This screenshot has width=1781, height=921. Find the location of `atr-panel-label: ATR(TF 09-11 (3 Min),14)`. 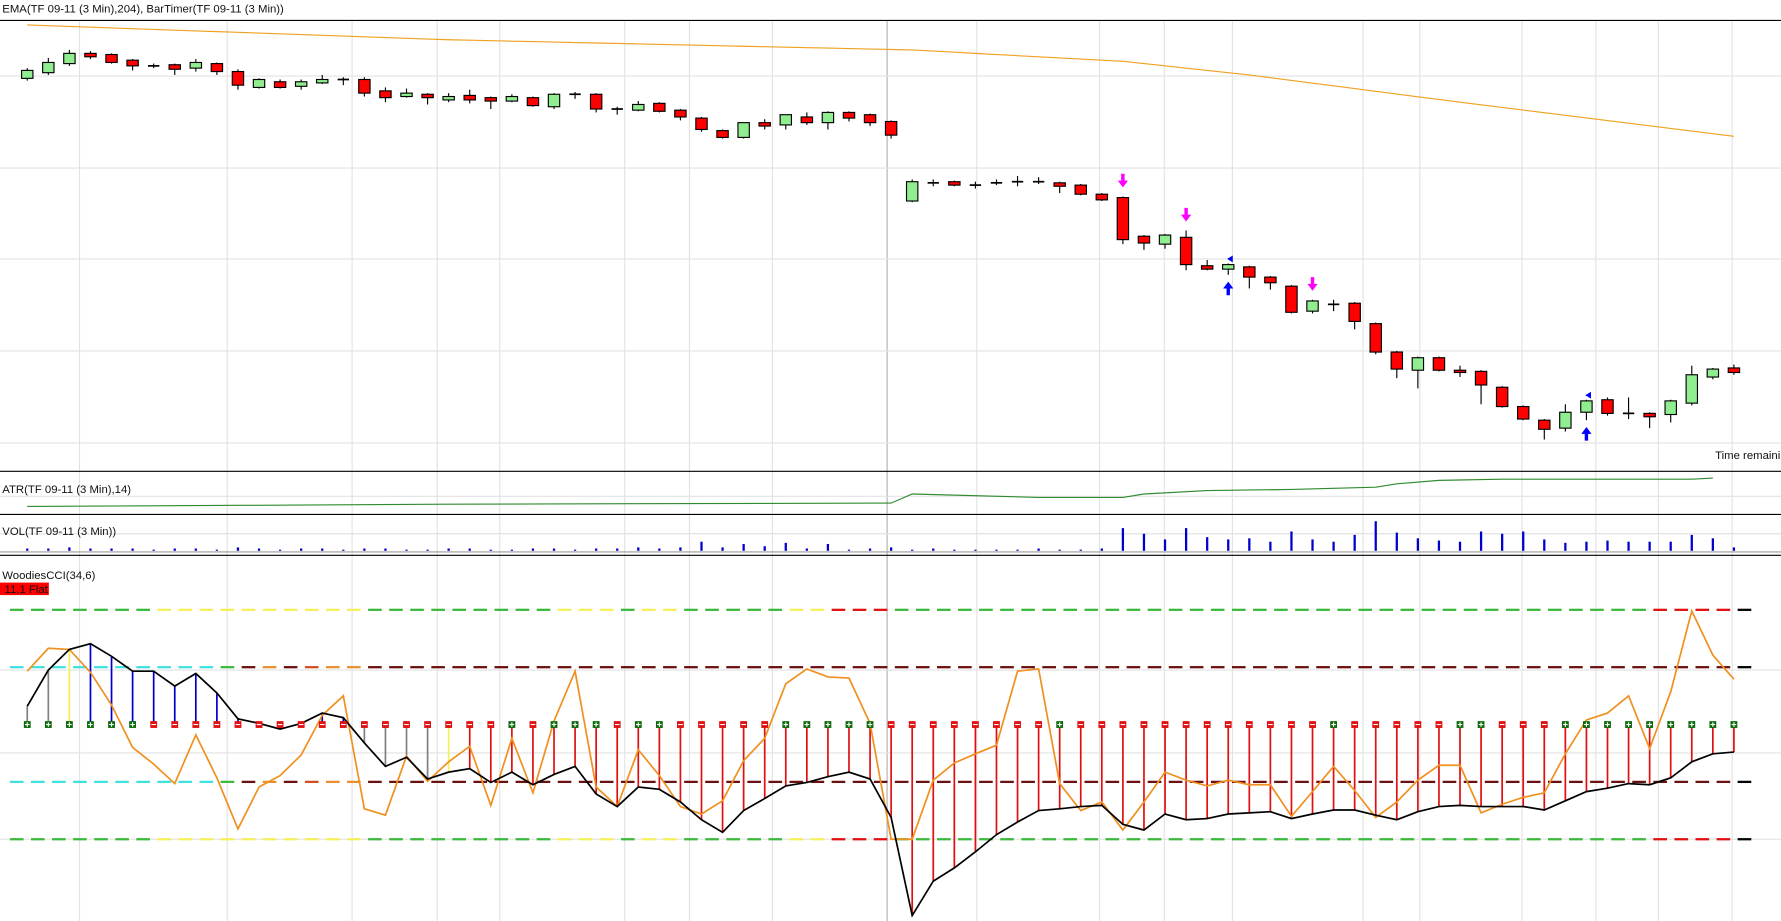

atr-panel-label: ATR(TF 09-11 (3 Min),14) is located at coordinates (66, 490).